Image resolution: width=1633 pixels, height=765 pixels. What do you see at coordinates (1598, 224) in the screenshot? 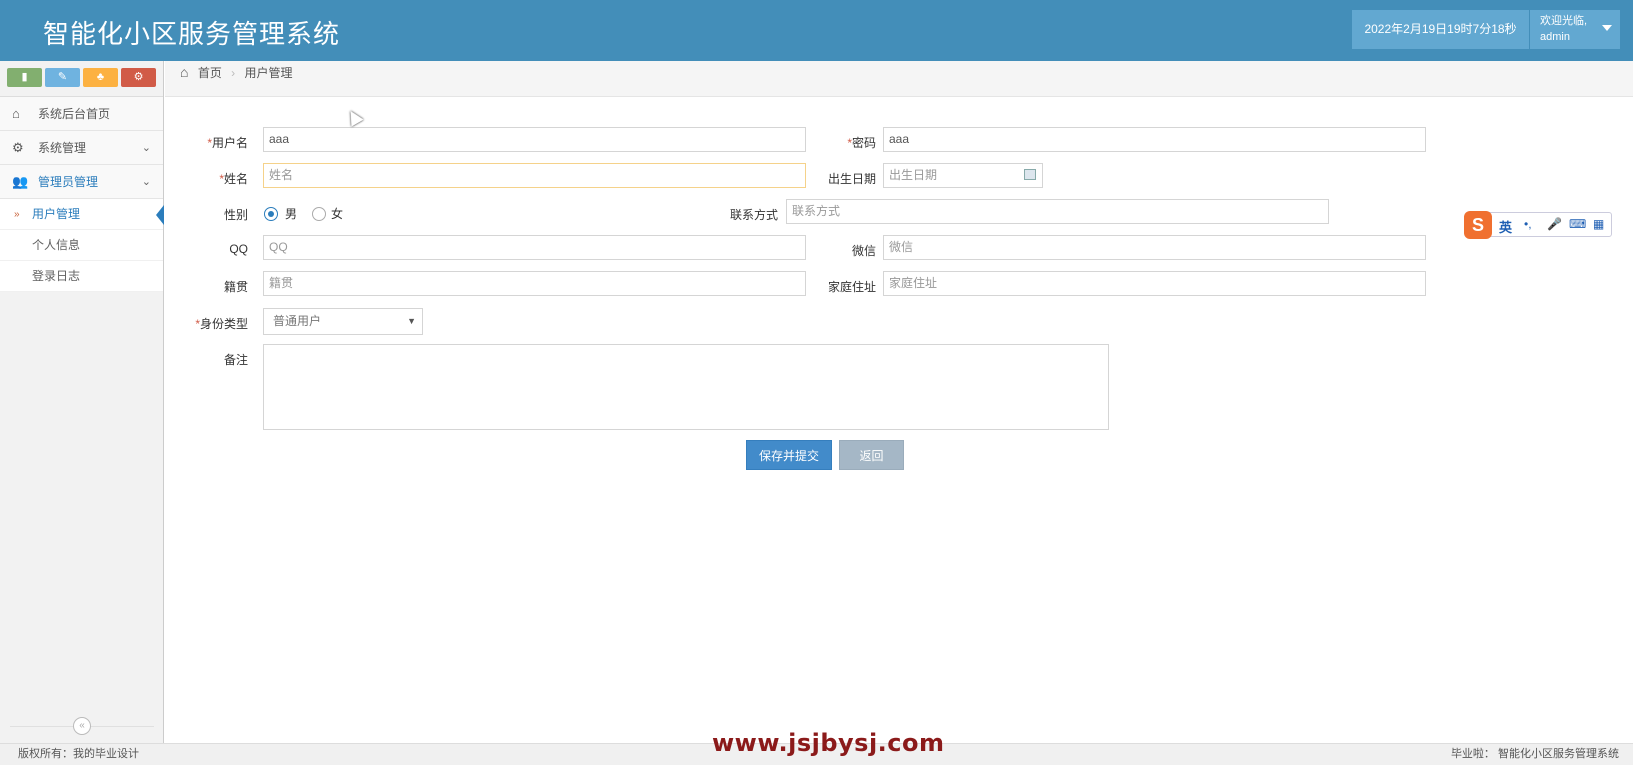
I see `grid-icon: ▦` at bounding box center [1598, 224].